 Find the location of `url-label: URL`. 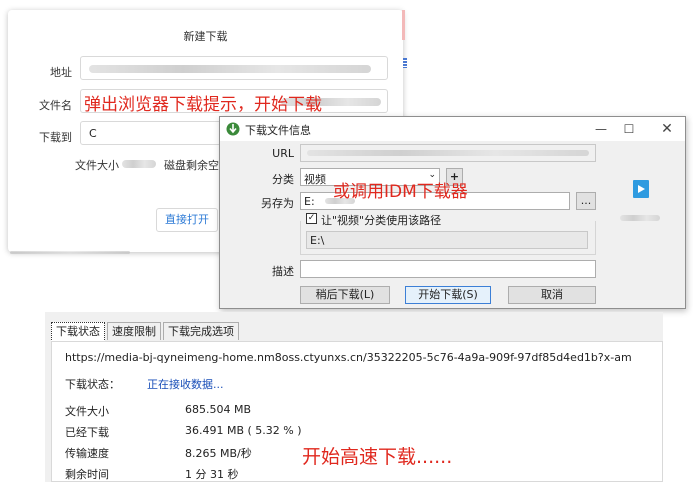

url-label: URL is located at coordinates (283, 153).